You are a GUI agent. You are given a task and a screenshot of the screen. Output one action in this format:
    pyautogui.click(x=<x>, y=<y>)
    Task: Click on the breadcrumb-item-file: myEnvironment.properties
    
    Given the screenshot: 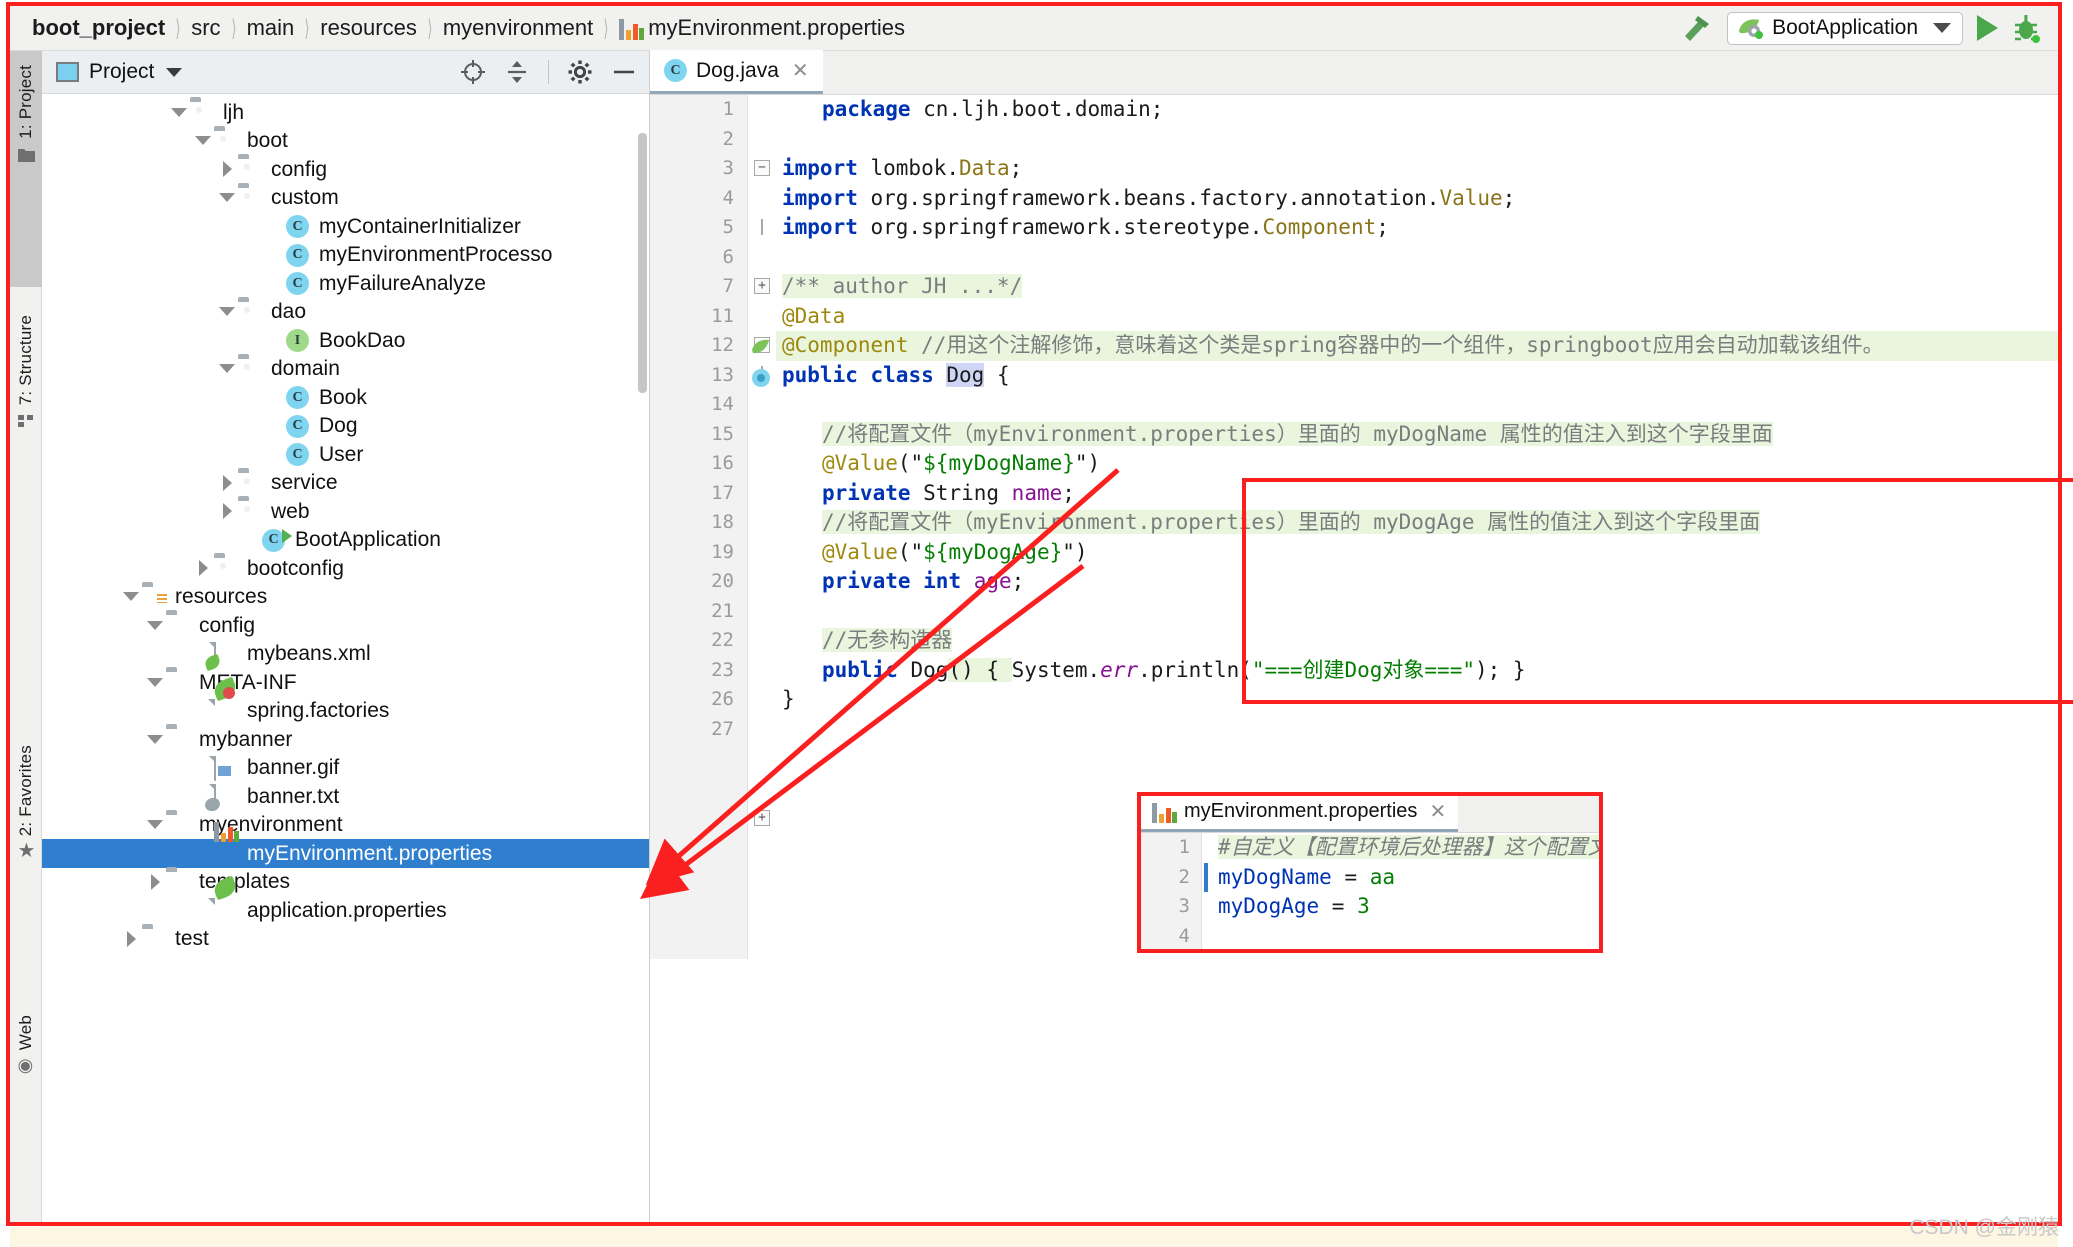 What is the action you would take?
    pyautogui.click(x=762, y=28)
    